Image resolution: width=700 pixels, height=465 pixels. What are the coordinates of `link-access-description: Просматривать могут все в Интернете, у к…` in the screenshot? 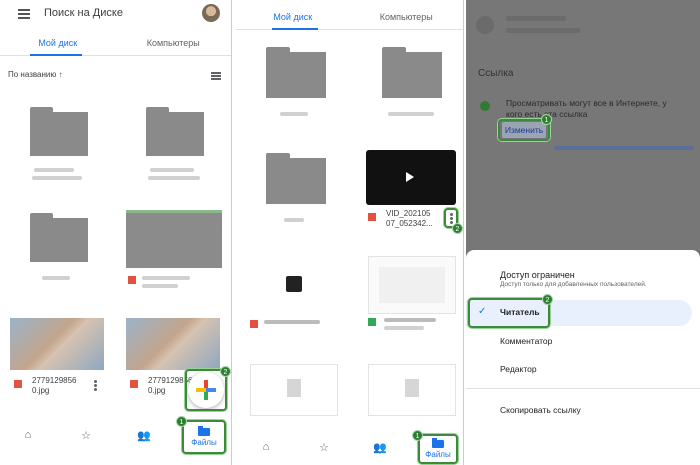 It's located at (586, 108).